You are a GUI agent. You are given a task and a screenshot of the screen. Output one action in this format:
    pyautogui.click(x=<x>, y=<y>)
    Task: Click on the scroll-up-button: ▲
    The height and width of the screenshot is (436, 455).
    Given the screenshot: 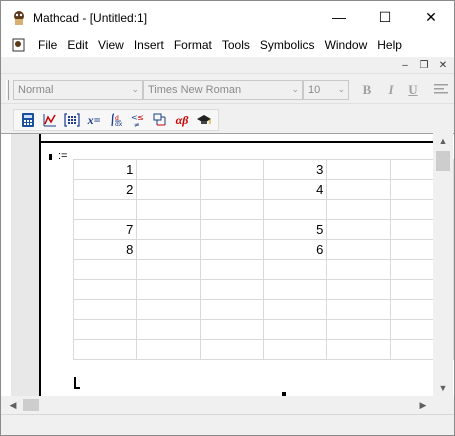 What is the action you would take?
    pyautogui.click(x=443, y=141)
    